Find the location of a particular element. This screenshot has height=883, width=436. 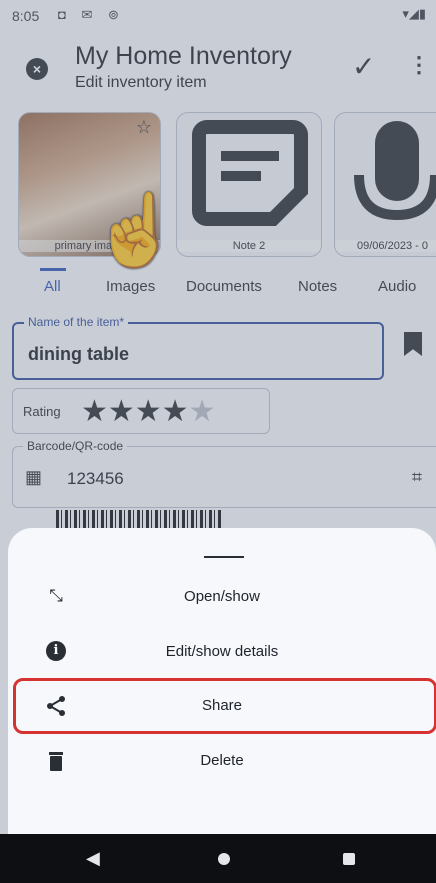

sheet-item-label: Delete is located at coordinates (222, 760).